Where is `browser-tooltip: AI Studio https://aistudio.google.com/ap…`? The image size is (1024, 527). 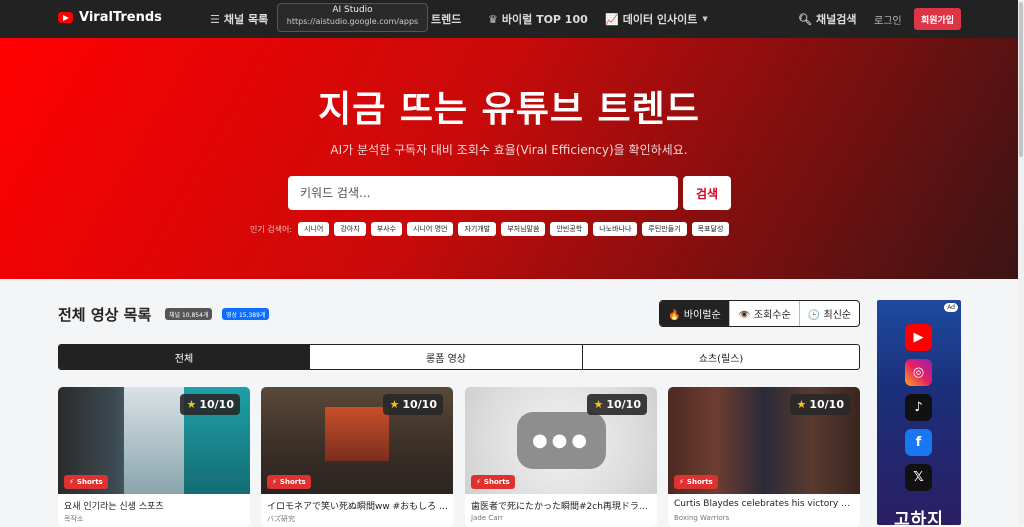
browser-tooltip: AI Studio https://aistudio.google.com/ap… is located at coordinates (352, 17).